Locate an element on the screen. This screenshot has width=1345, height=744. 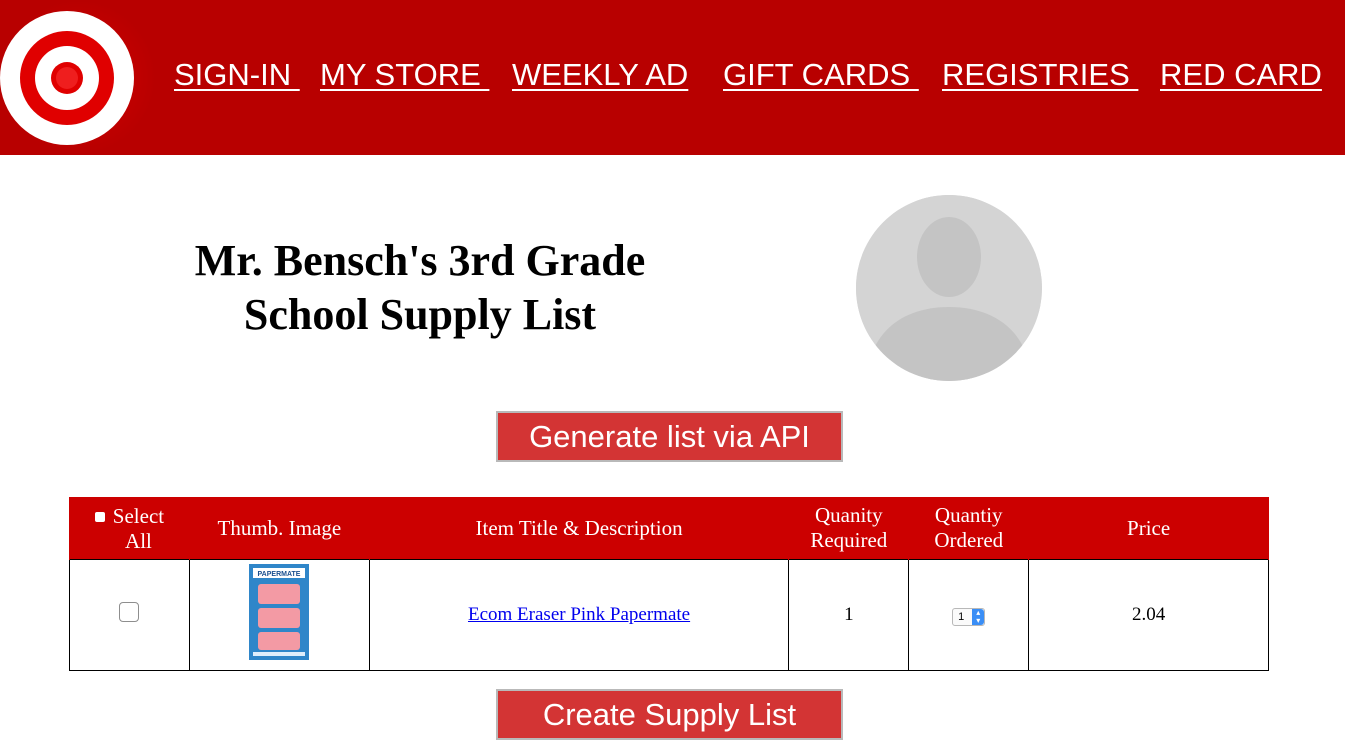
row-checkbox is located at coordinates (129, 612).